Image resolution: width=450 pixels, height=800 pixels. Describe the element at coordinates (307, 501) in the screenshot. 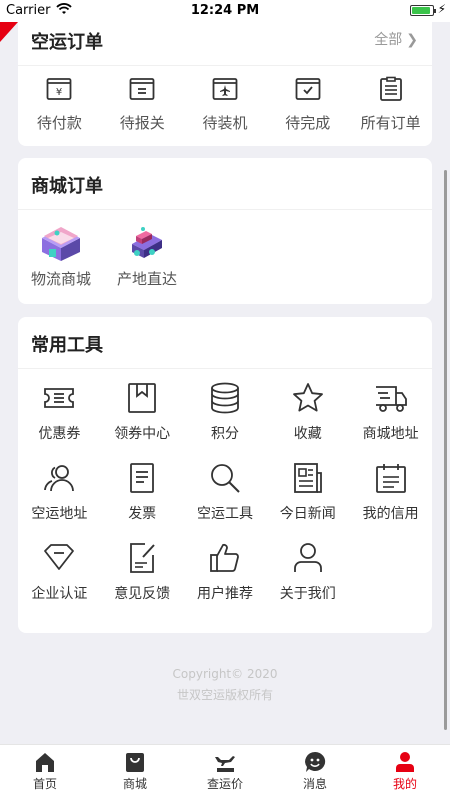

I see `tool-today-news: 今日新闻` at that location.